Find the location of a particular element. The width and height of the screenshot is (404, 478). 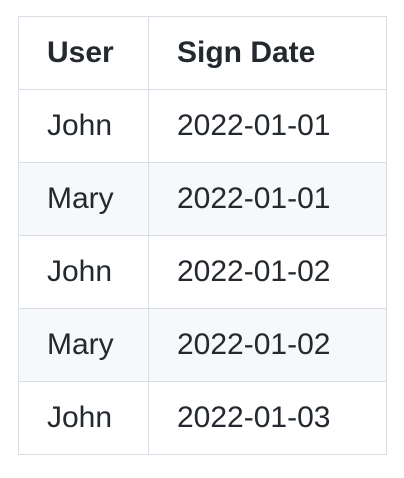

table-header: User Sign Date is located at coordinates (202, 53).